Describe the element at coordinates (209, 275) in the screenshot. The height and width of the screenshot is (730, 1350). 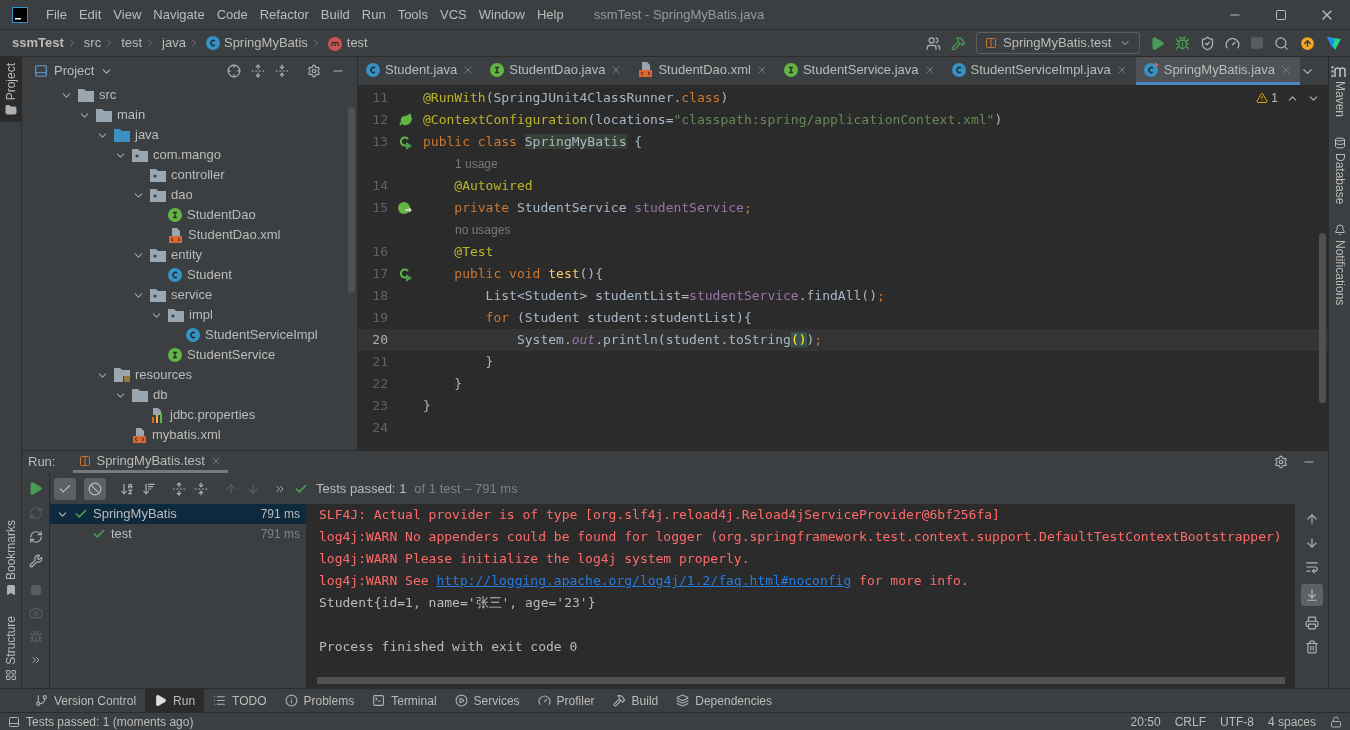
I see `tree-item: Student` at that location.